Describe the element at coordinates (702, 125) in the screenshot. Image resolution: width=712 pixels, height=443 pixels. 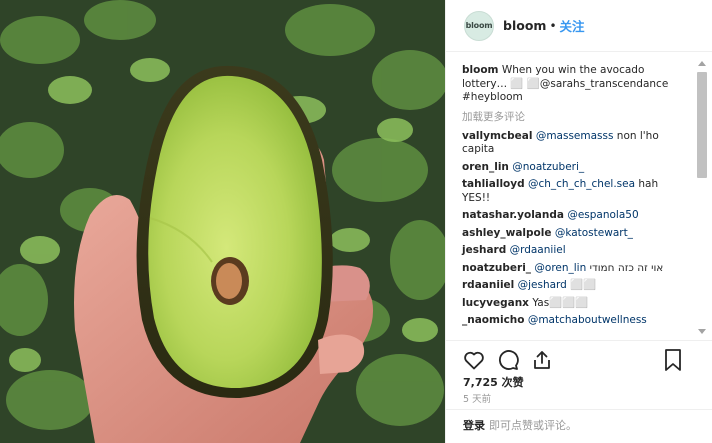
I see `scrollbar-thumb` at that location.